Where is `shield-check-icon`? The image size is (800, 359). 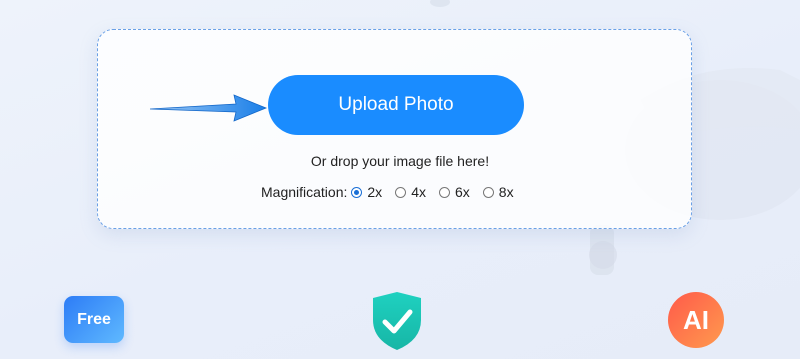
shield-check-icon is located at coordinates (397, 321).